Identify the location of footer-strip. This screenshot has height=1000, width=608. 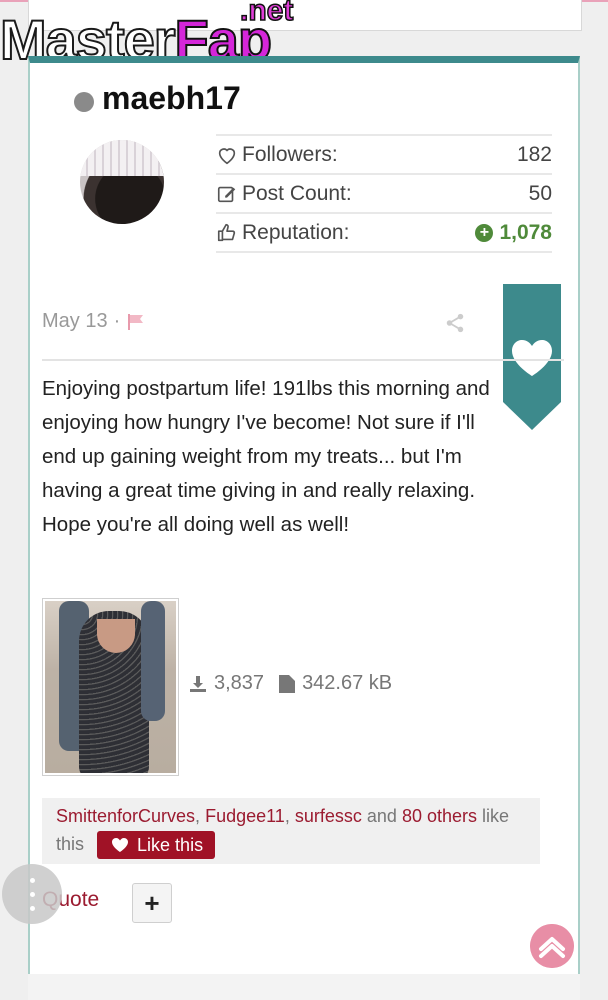
(304, 987).